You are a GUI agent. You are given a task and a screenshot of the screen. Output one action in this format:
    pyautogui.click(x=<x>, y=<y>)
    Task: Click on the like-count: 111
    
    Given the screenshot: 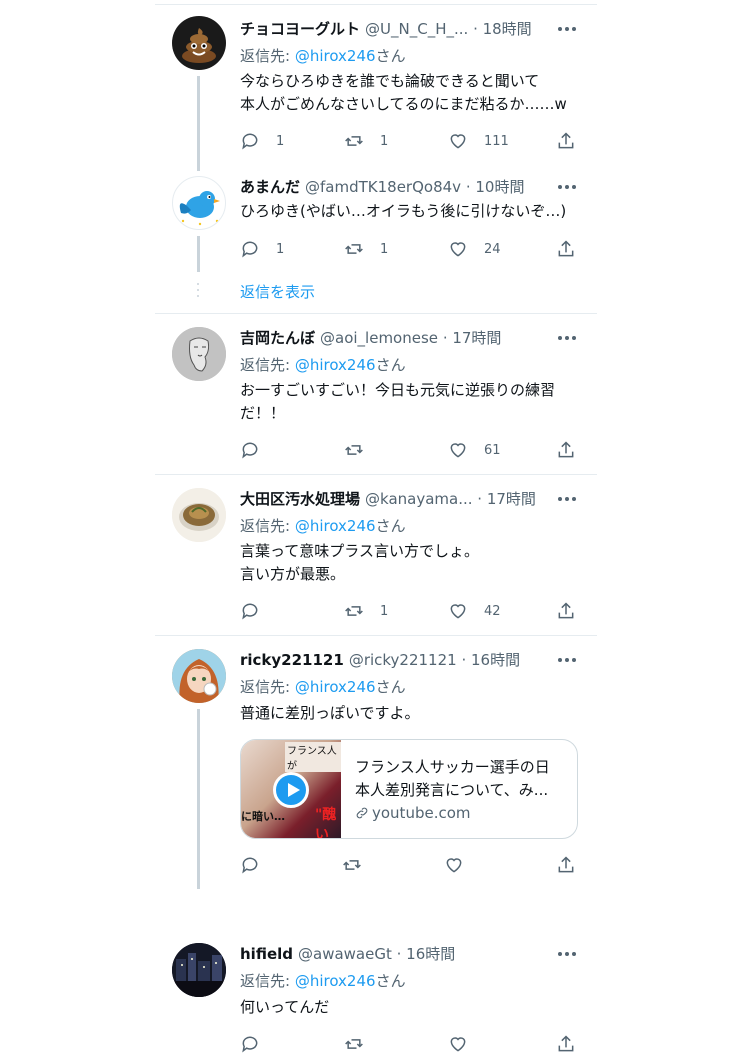 What is the action you would take?
    pyautogui.click(x=496, y=141)
    